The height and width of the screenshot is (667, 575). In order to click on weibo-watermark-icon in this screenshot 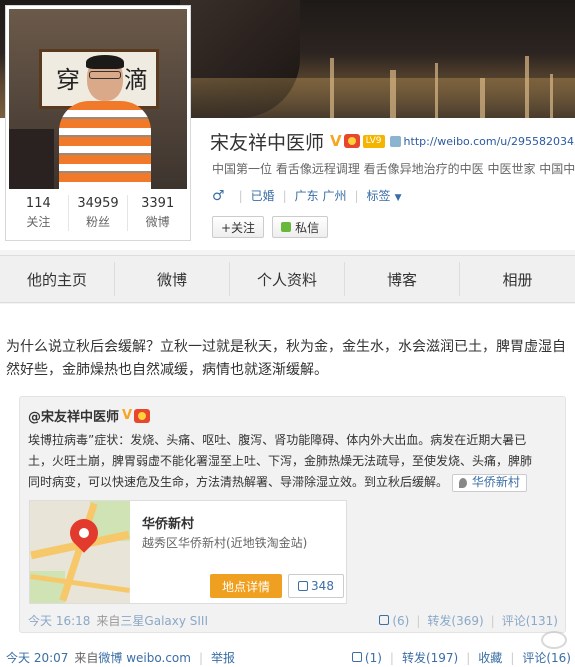, I will do `click(554, 640)`.